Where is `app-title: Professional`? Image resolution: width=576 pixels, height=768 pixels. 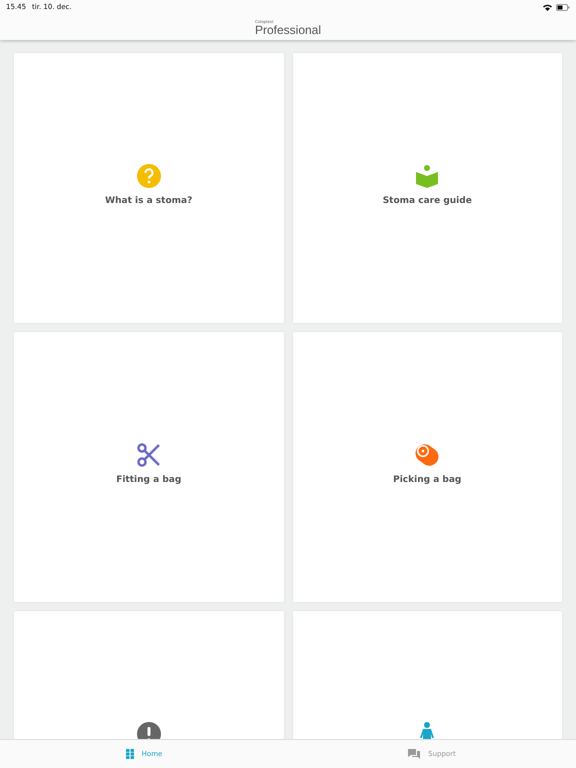
app-title: Professional is located at coordinates (288, 30).